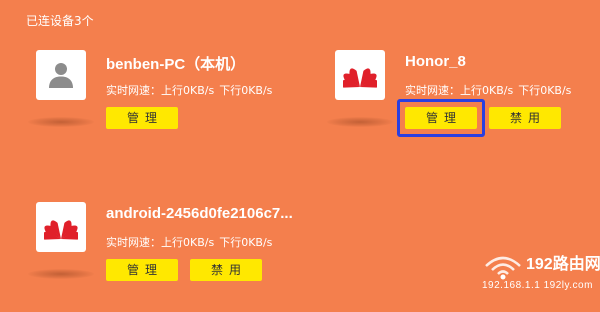 Image resolution: width=600 pixels, height=312 pixels. I want to click on connected-devices-title: 已连设备3个, so click(60, 21).